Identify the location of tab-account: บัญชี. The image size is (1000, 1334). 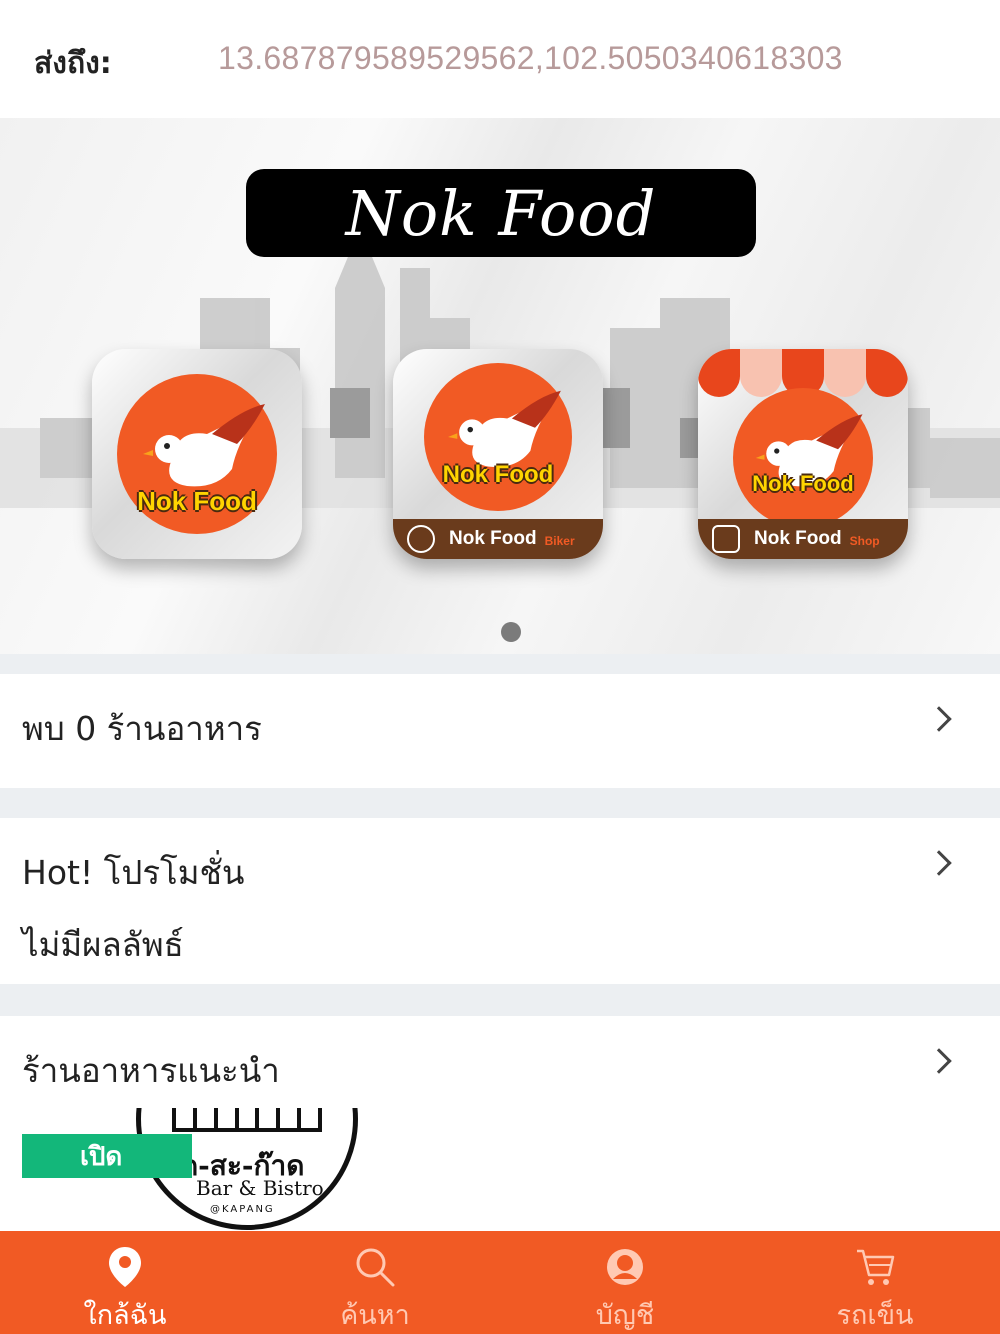
(625, 1282).